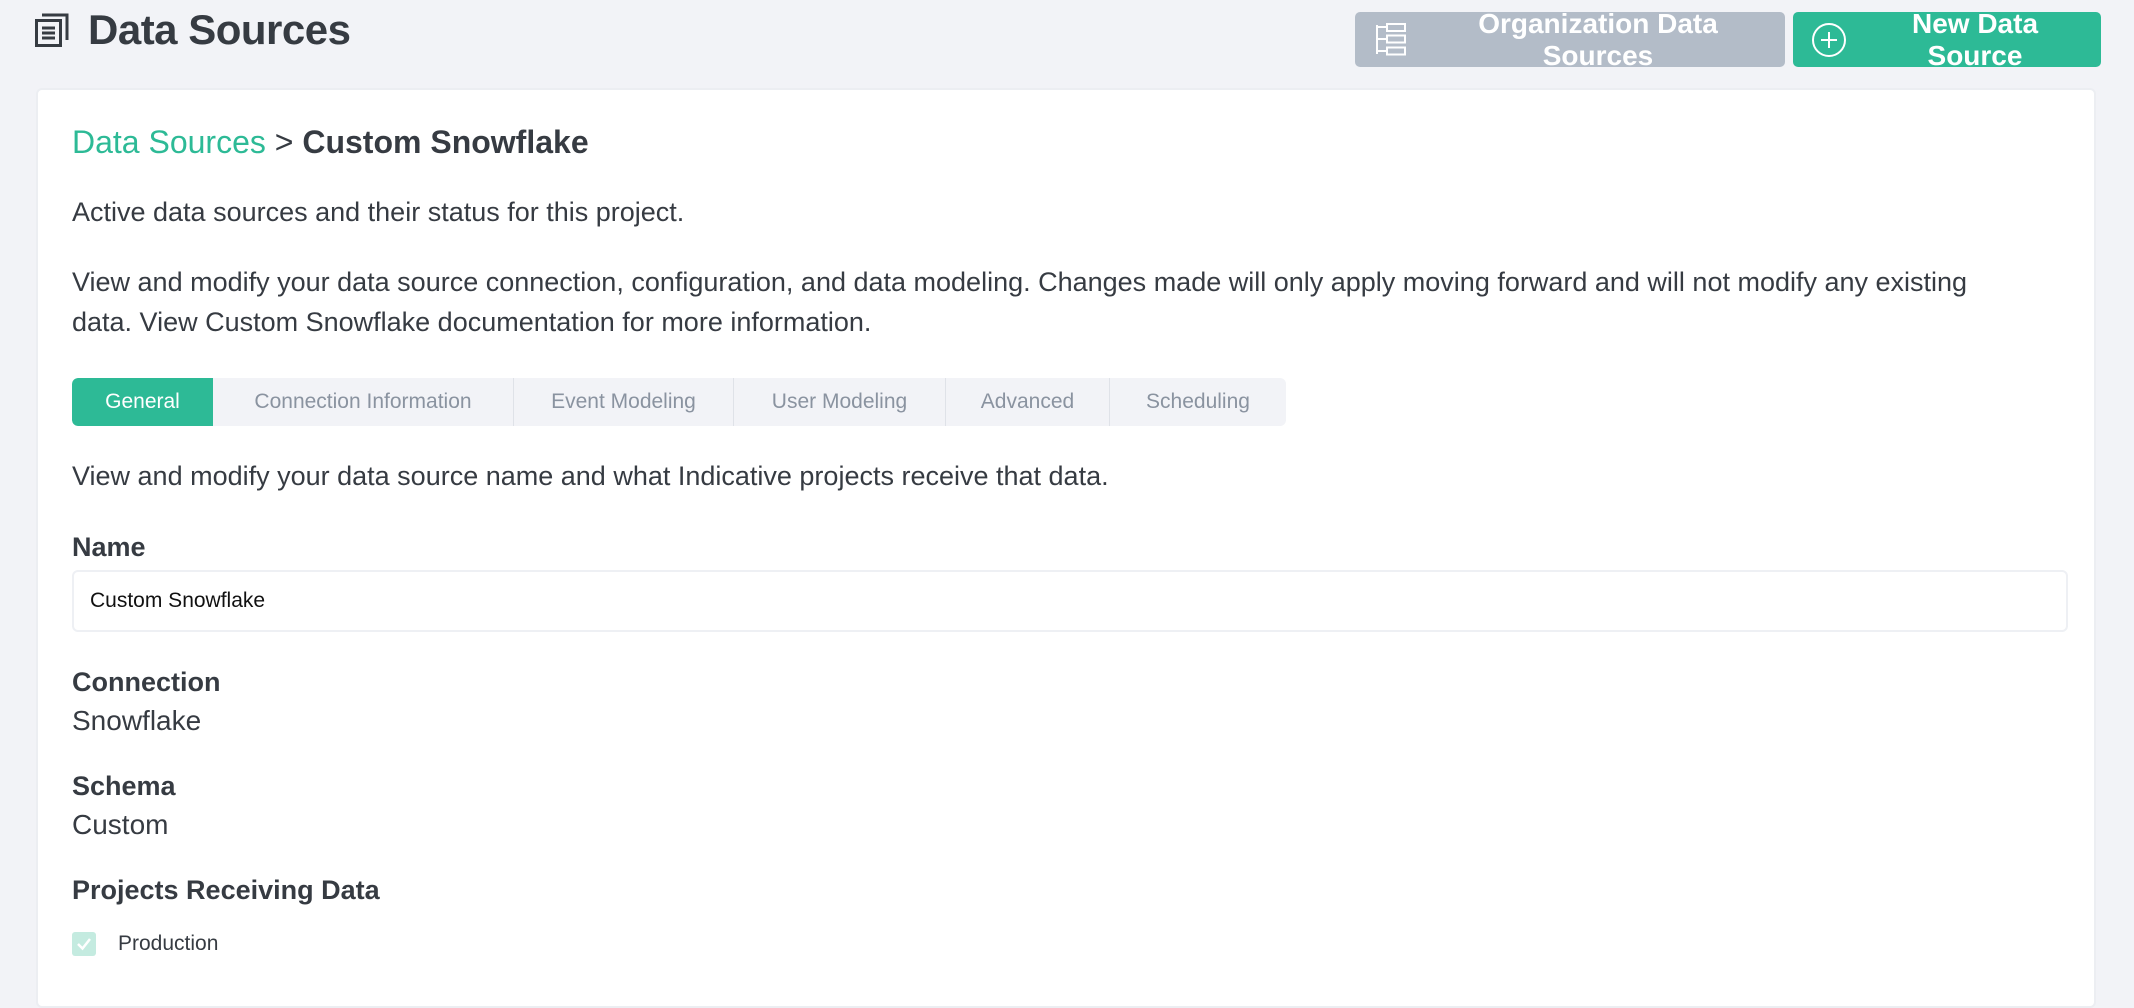  I want to click on new-data-source-button: New Data Source, so click(1947, 39).